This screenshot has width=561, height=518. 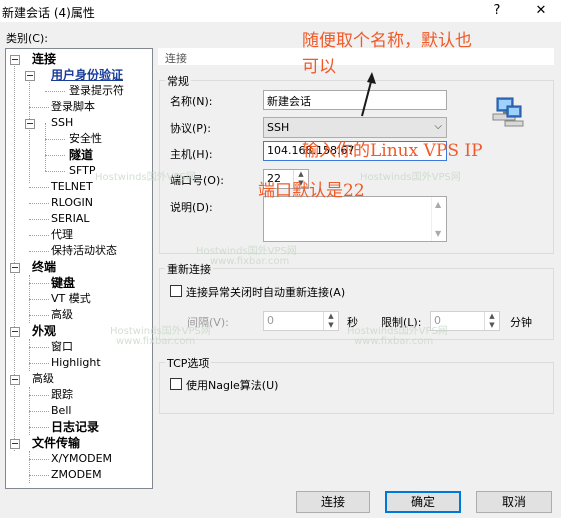 What do you see at coordinates (176, 291) in the screenshot?
I see `auto-reconnect-checkbox` at bounding box center [176, 291].